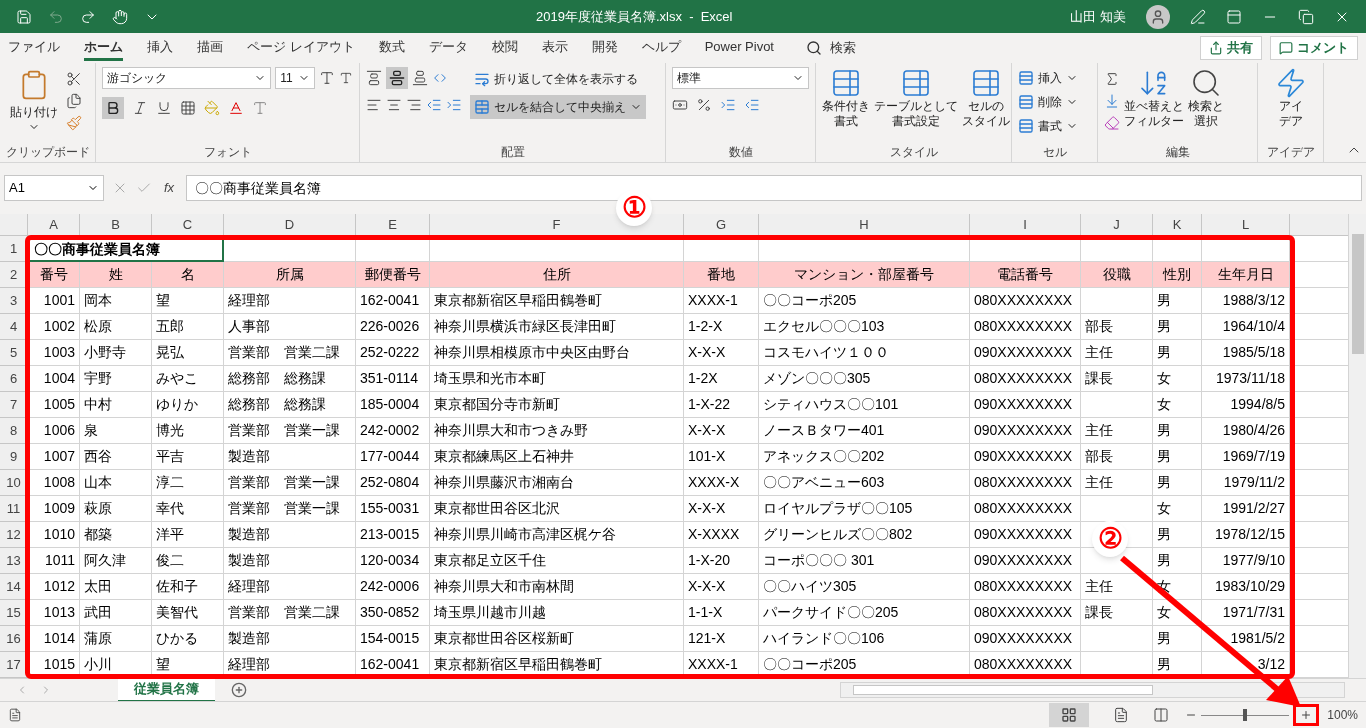  Describe the element at coordinates (169, 188) in the screenshot. I see `insert-function-button: fx` at that location.